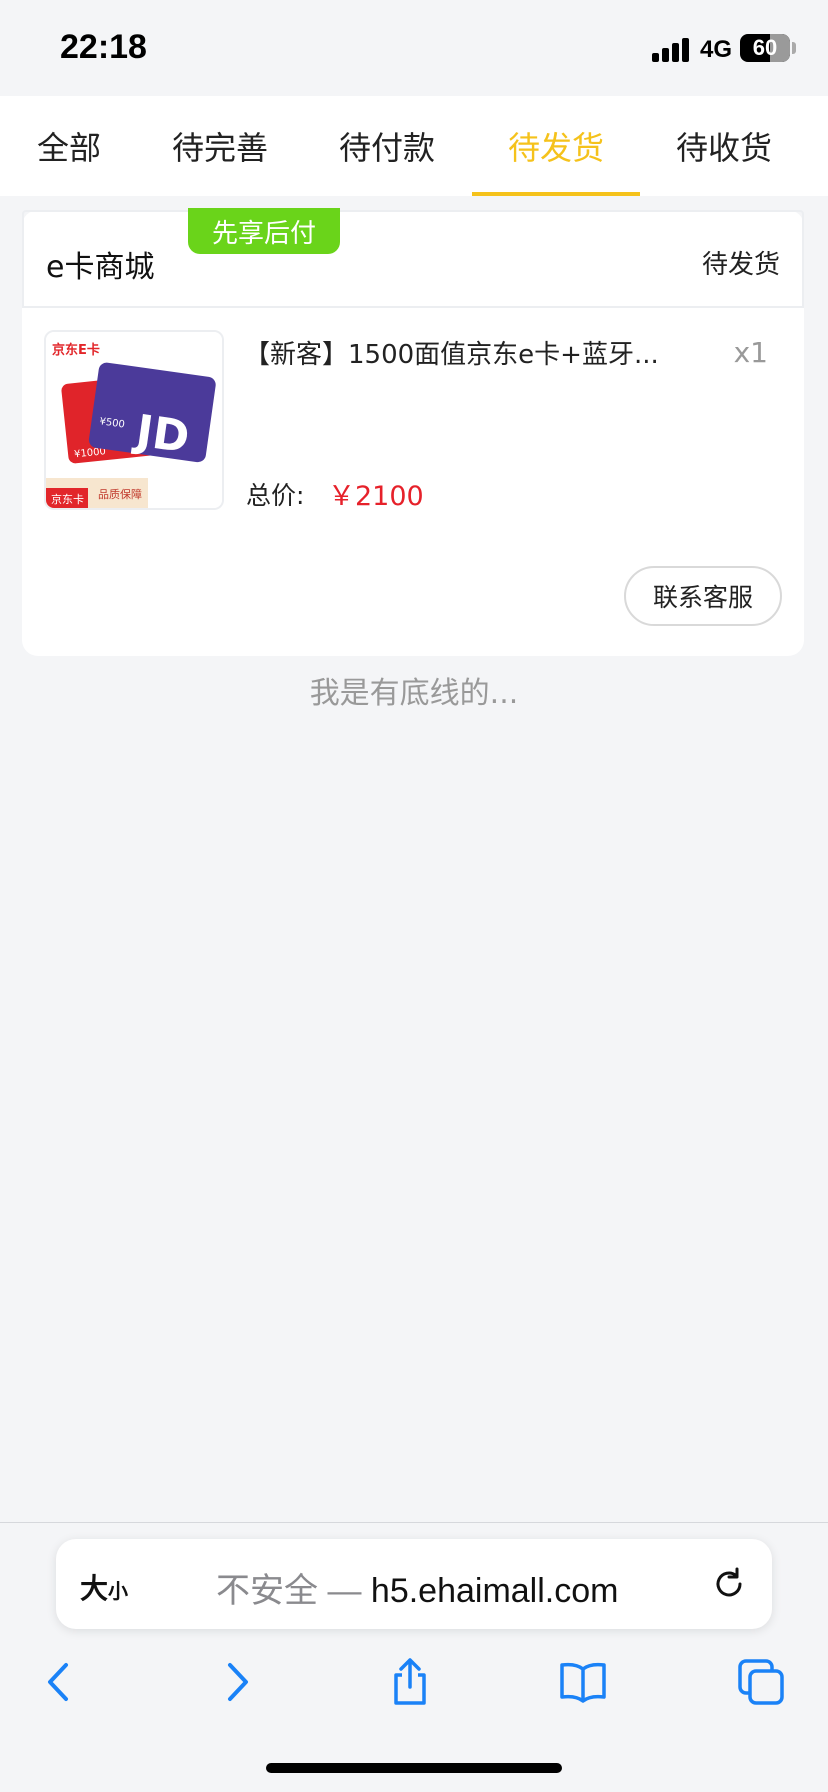  I want to click on network-label: 4G, so click(716, 49).